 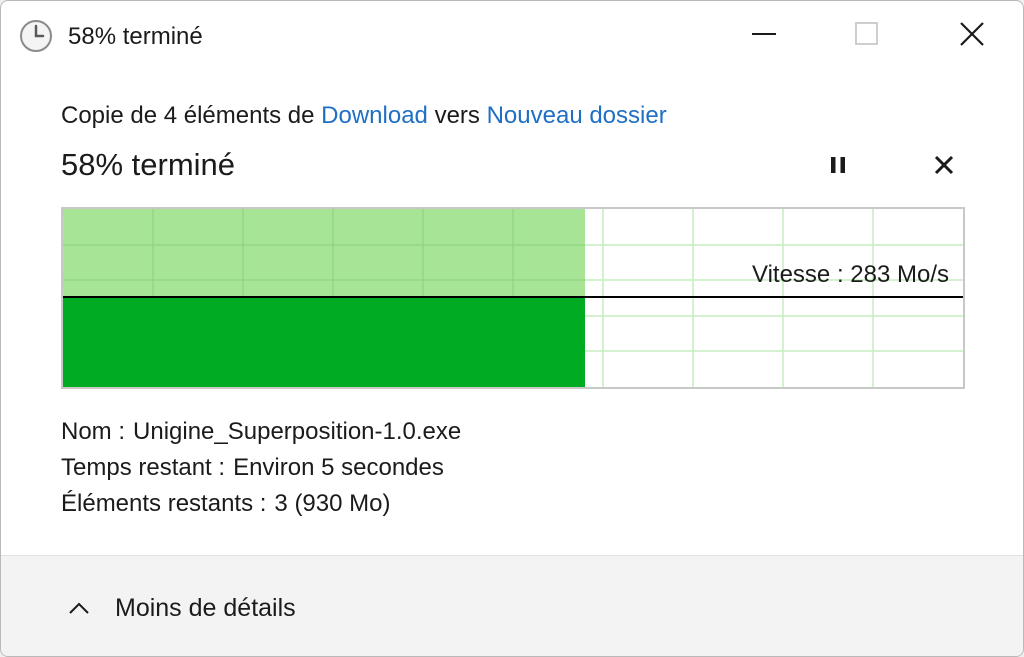 What do you see at coordinates (79, 608) in the screenshot?
I see `chevron-up-icon` at bounding box center [79, 608].